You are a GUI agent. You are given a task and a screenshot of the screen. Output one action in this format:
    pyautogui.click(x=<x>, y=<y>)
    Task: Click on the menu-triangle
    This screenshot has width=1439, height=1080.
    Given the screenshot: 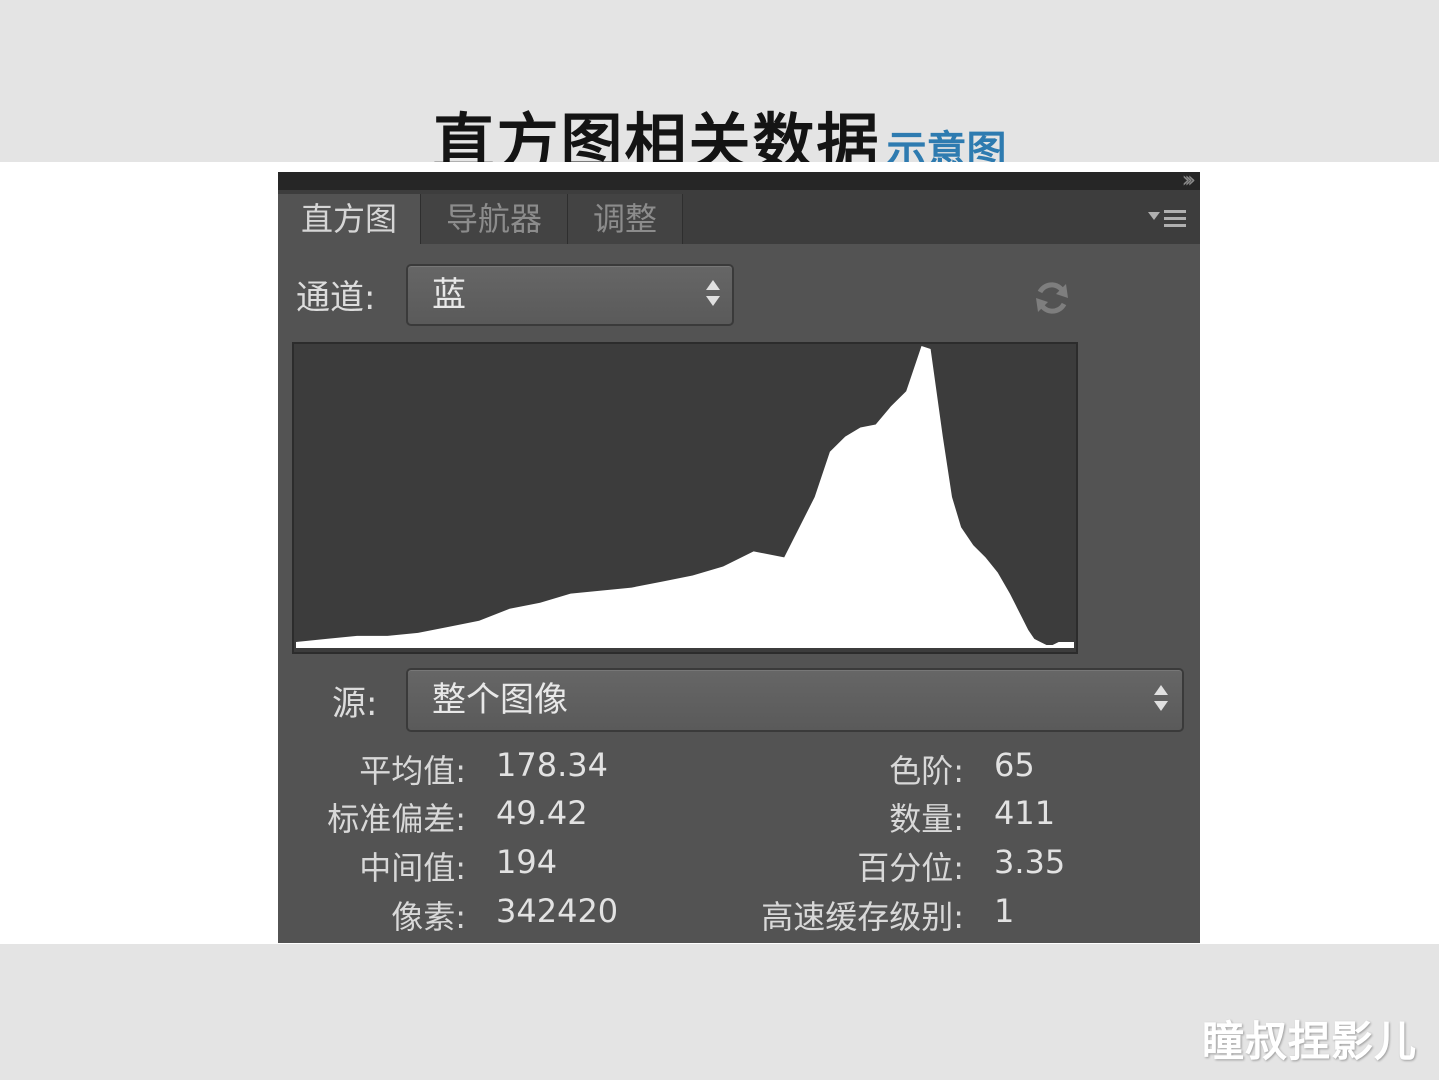 What is the action you would take?
    pyautogui.click(x=1154, y=216)
    